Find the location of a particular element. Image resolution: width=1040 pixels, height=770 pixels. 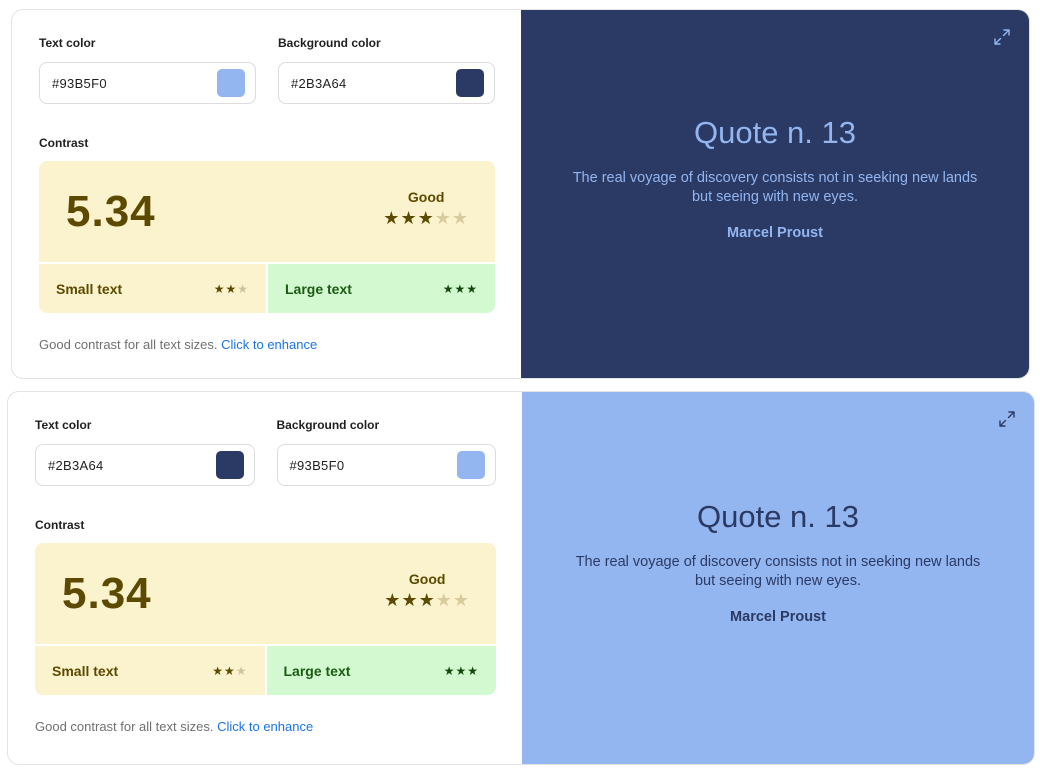

text-color-value: #93B5F0 is located at coordinates (79, 83).